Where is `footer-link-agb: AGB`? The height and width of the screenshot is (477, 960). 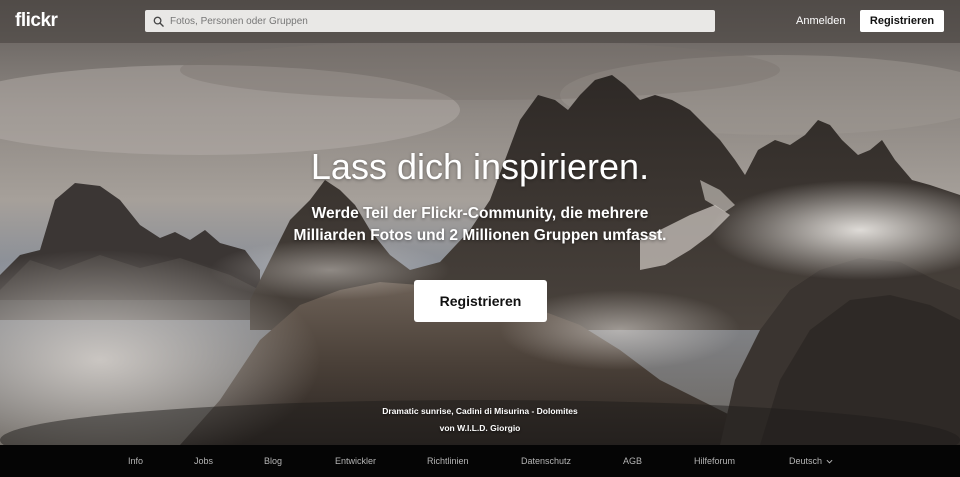
footer-link-agb: AGB is located at coordinates (632, 461).